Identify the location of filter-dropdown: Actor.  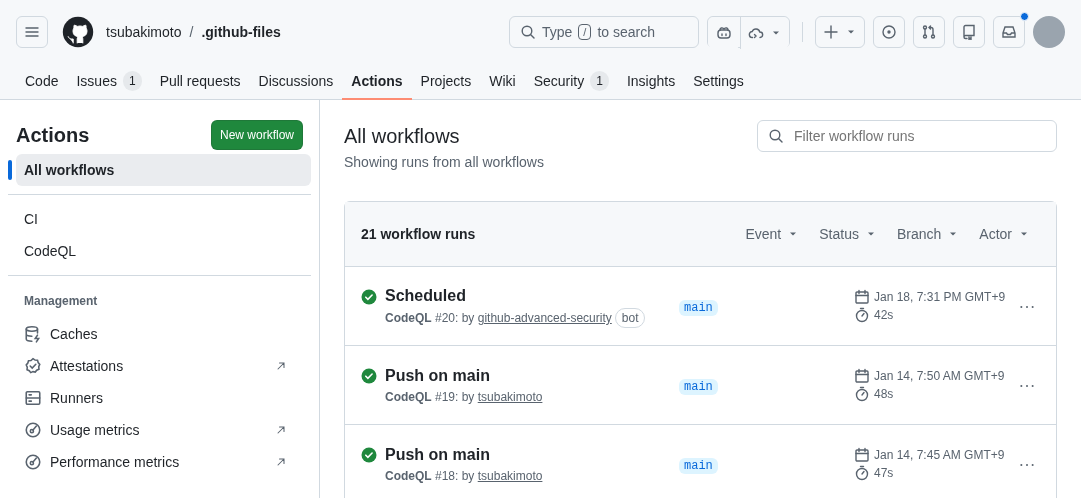
(1004, 234).